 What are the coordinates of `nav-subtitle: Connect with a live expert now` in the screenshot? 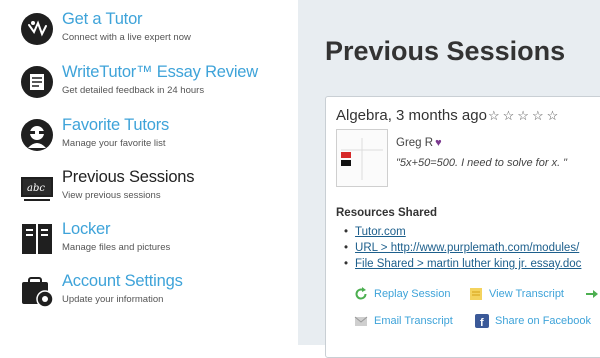 It's located at (126, 37).